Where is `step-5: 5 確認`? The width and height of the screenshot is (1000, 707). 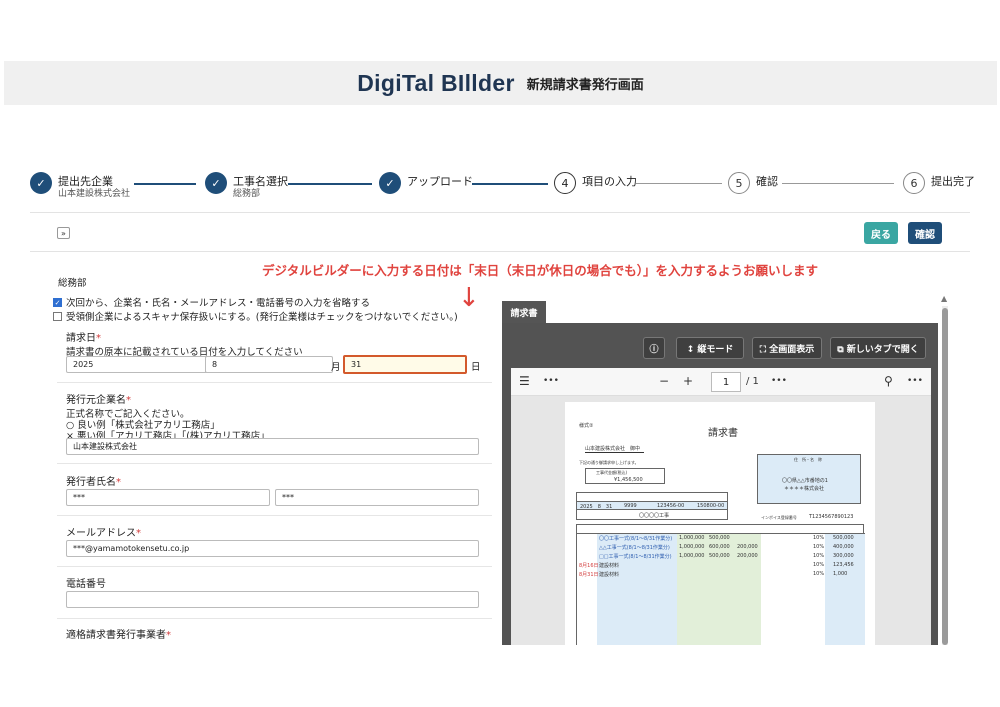
step-5: 5 確認 is located at coordinates (753, 183).